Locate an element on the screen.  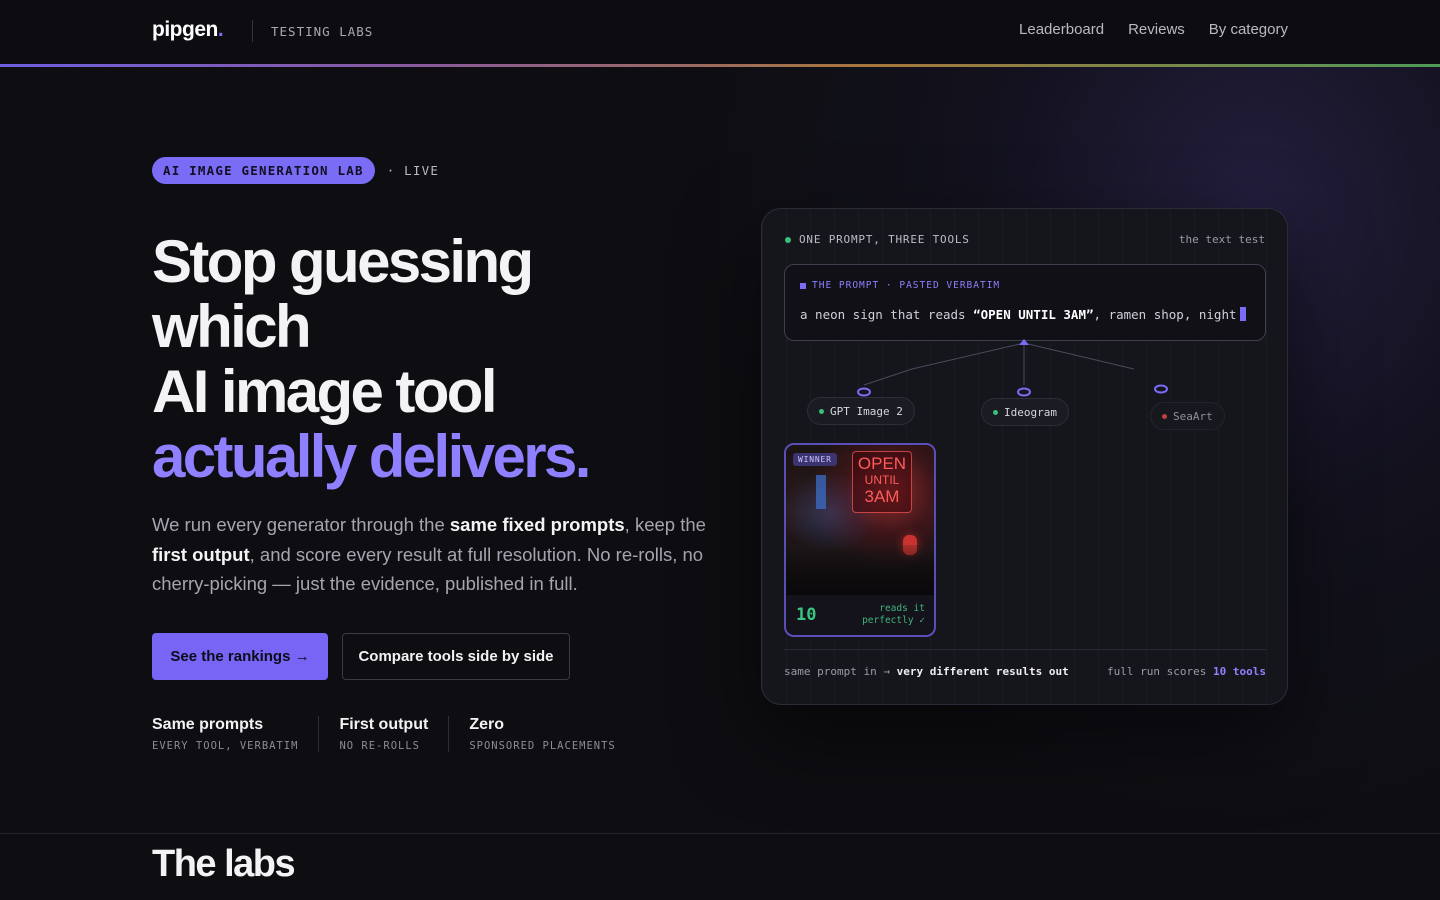
headline-line-1: Stop guessing is located at coordinates (343, 261).